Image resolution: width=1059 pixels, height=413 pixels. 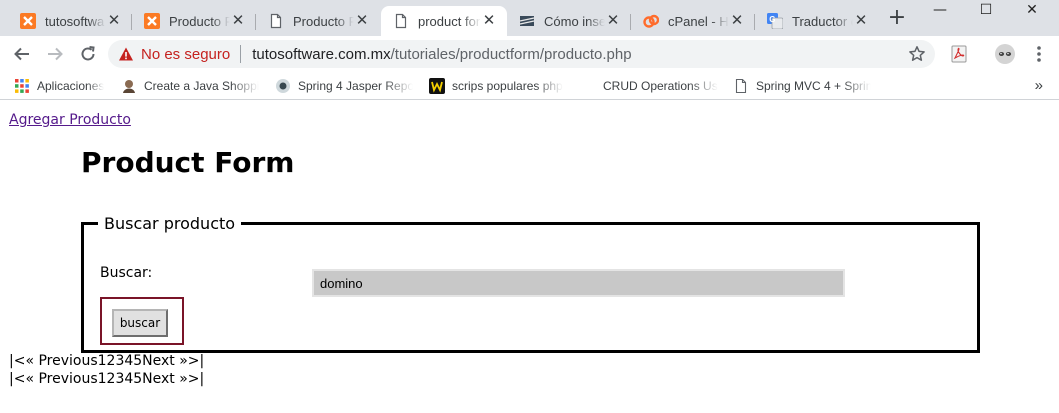 I want to click on omnibox-divider, so click(x=241, y=54).